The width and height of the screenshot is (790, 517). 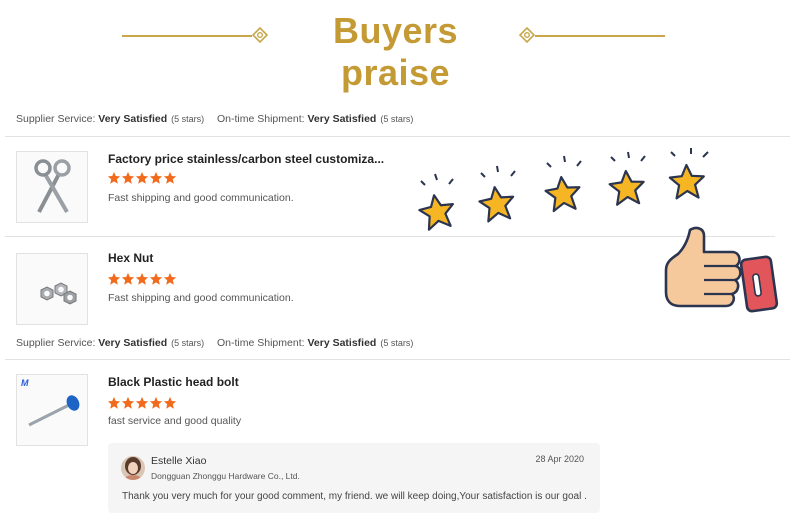 I want to click on product-title: Black Plastic head bolt, so click(x=173, y=382).